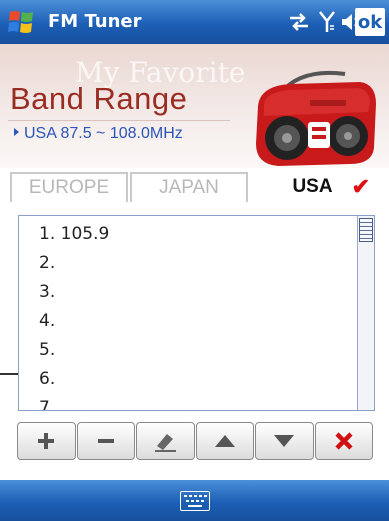  Describe the element at coordinates (103, 133) in the screenshot. I see `range-text: USA 87.5 ~ 108.0MHz` at that location.